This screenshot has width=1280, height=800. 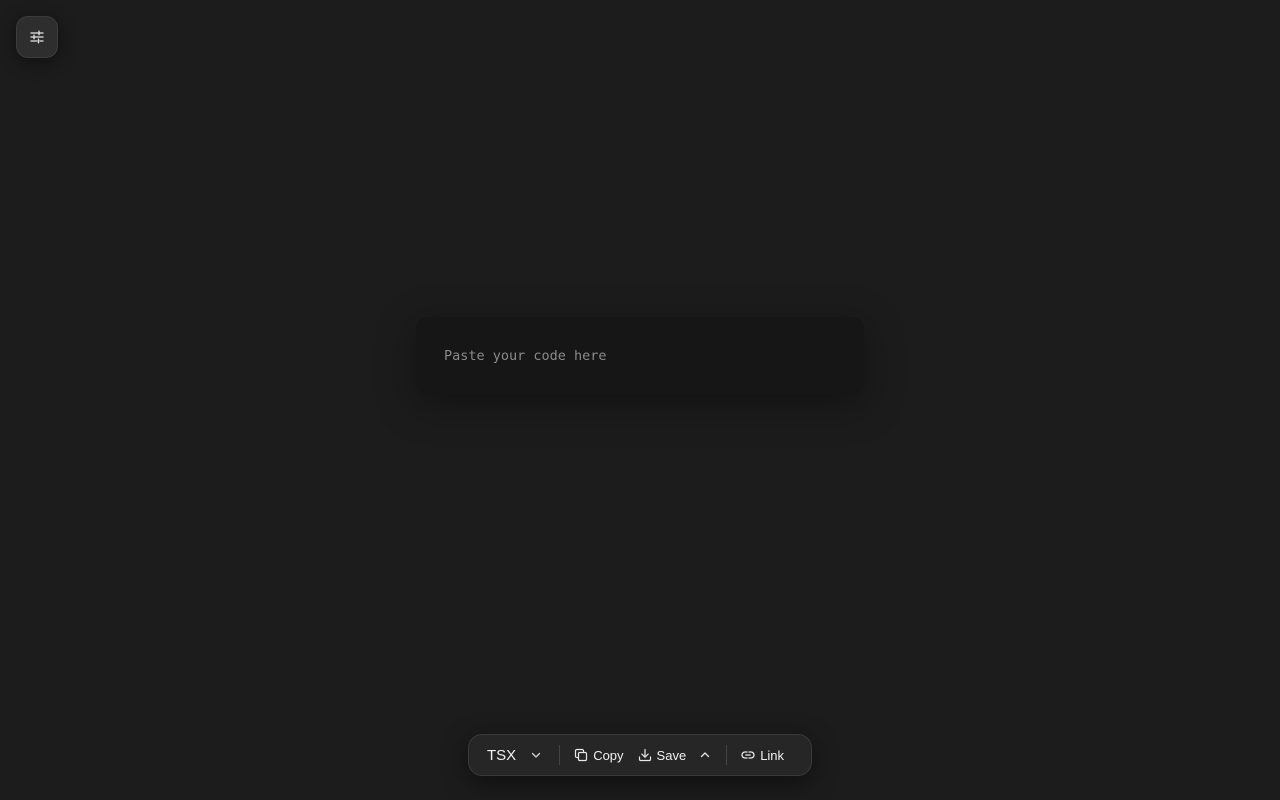 I want to click on bottom-toolbar: TSX Copy Save Link, so click(x=640, y=755).